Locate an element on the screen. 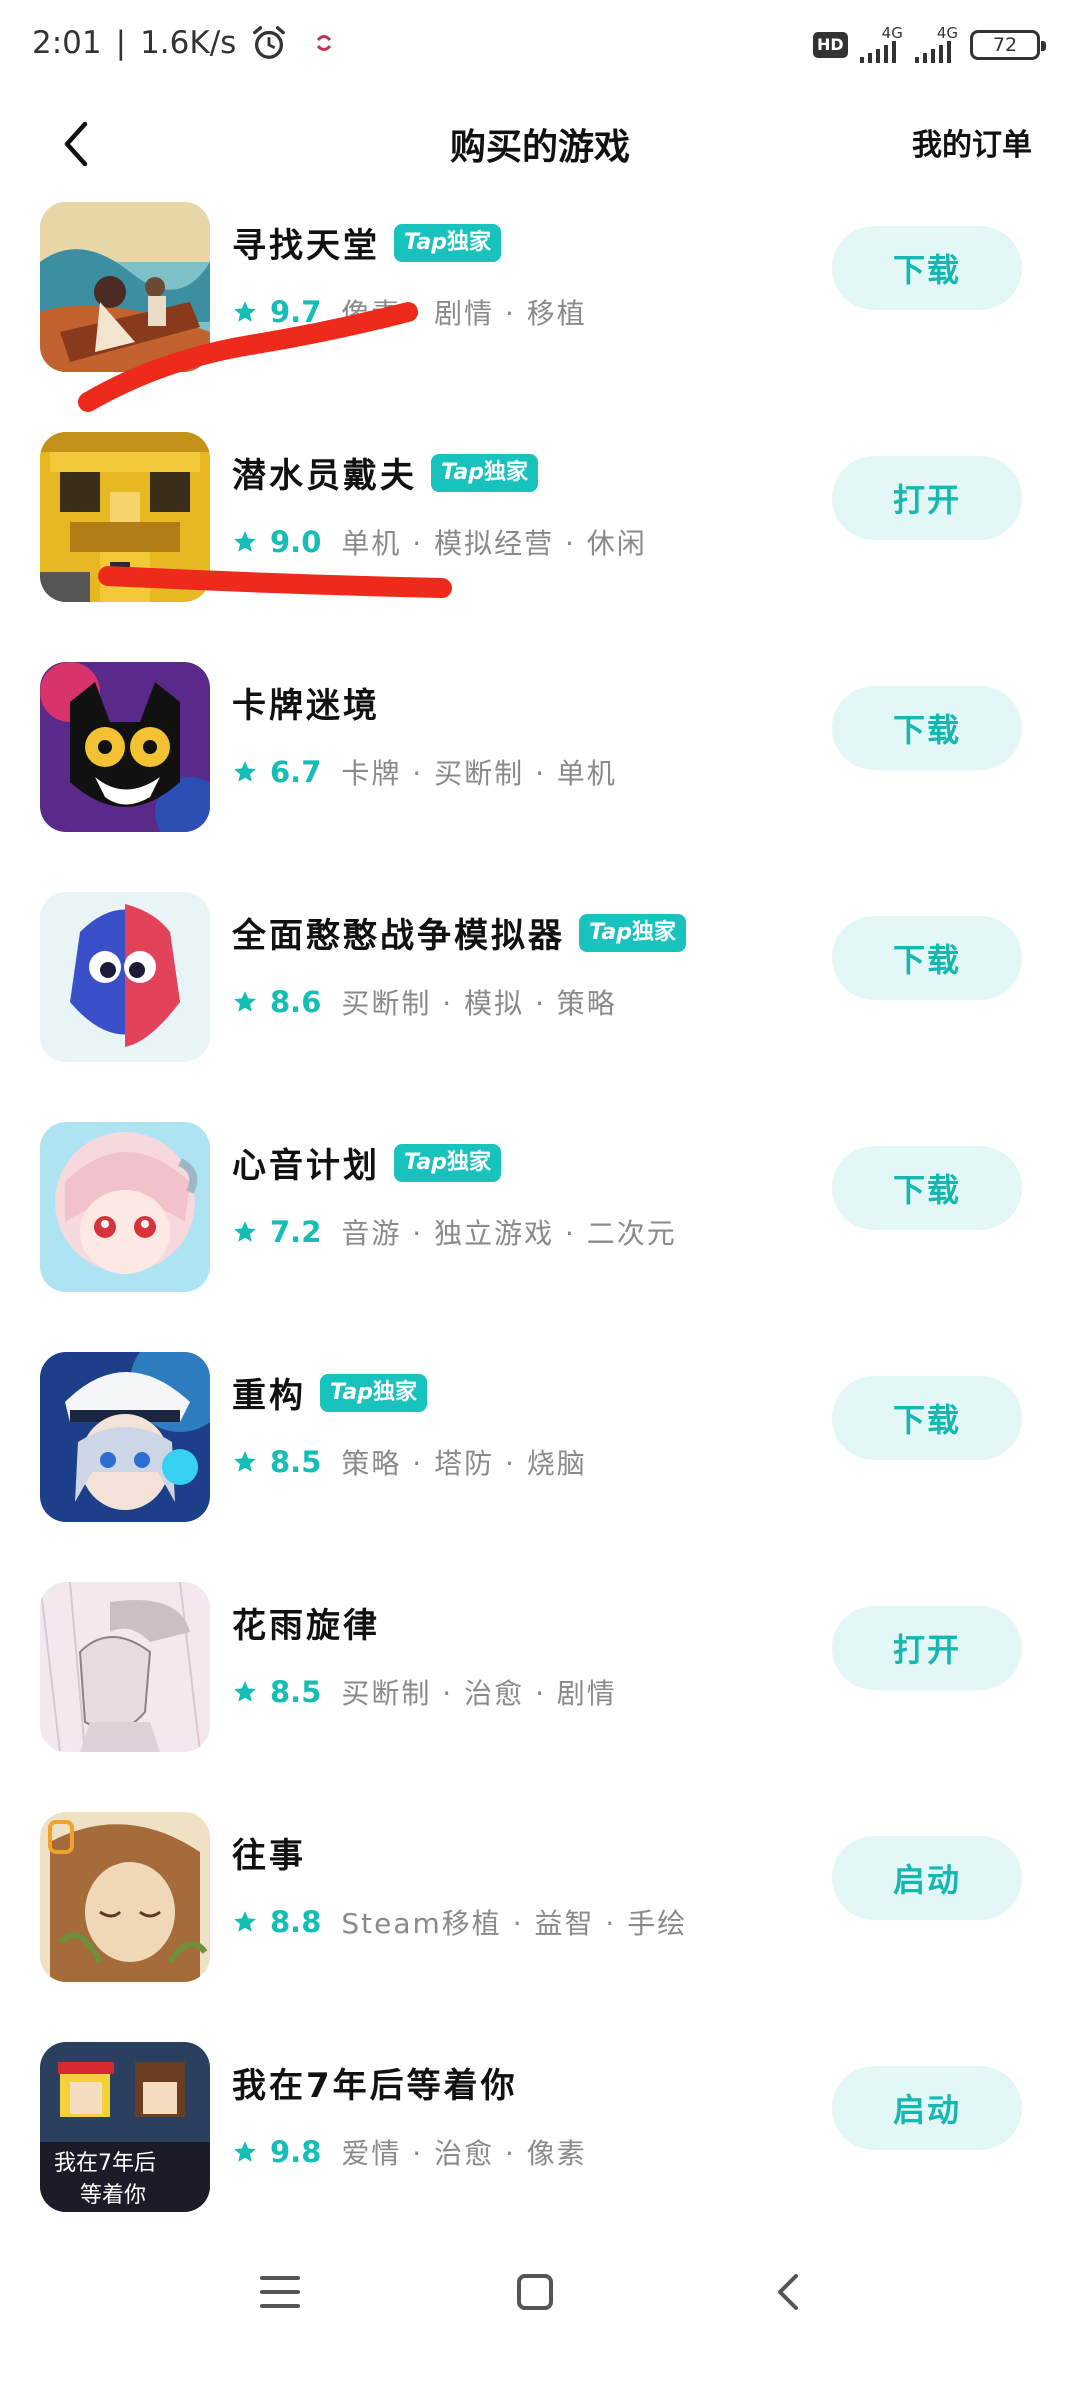 This screenshot has width=1080, height=2401. list-item: 我在7年后 等着你 我在7年后等着你 9.8 爱情 · 治愈 · 像素 启动 is located at coordinates (540, 2157).